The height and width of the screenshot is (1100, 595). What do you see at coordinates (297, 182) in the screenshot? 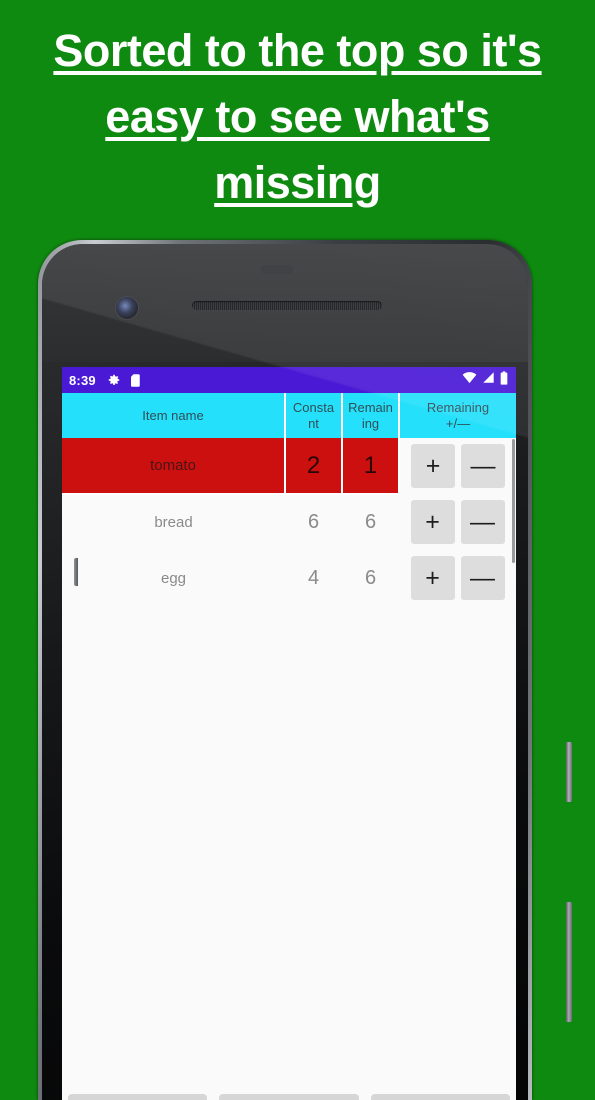
I see `promo-line-3: missing` at bounding box center [297, 182].